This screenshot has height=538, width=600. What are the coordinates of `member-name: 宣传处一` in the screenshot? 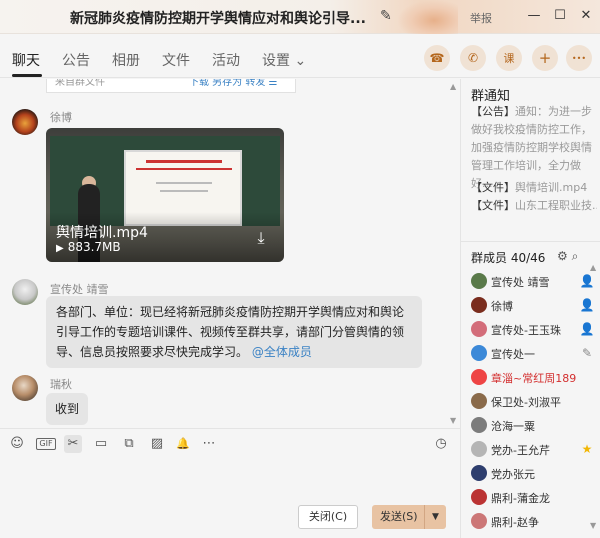 It's located at (513, 354).